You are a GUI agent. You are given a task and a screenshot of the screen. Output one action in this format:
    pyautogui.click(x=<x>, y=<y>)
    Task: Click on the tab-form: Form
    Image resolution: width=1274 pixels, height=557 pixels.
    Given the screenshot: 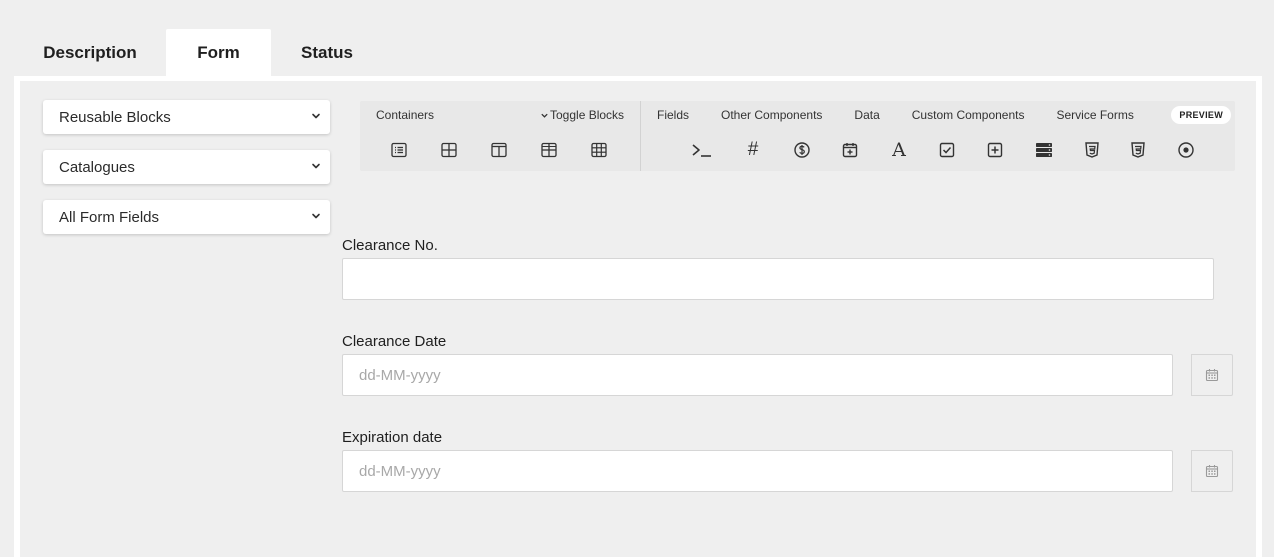 What is the action you would take?
    pyautogui.click(x=218, y=52)
    